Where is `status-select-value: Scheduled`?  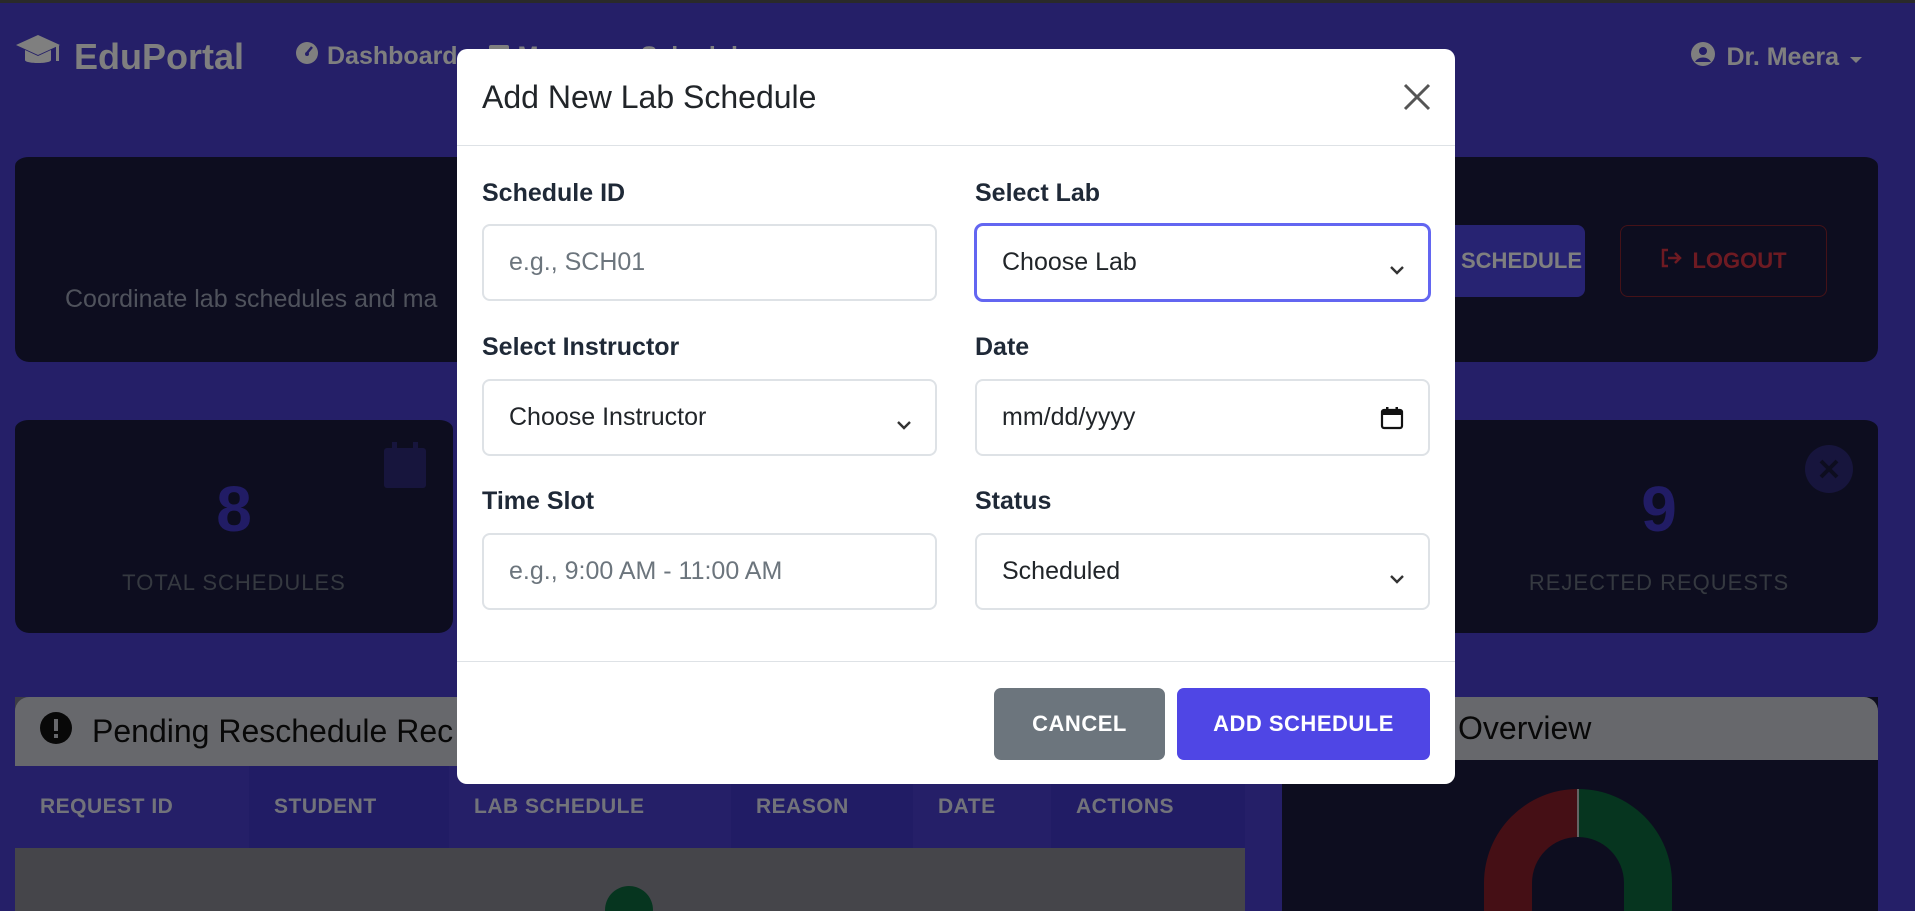
status-select-value: Scheduled is located at coordinates (1061, 571).